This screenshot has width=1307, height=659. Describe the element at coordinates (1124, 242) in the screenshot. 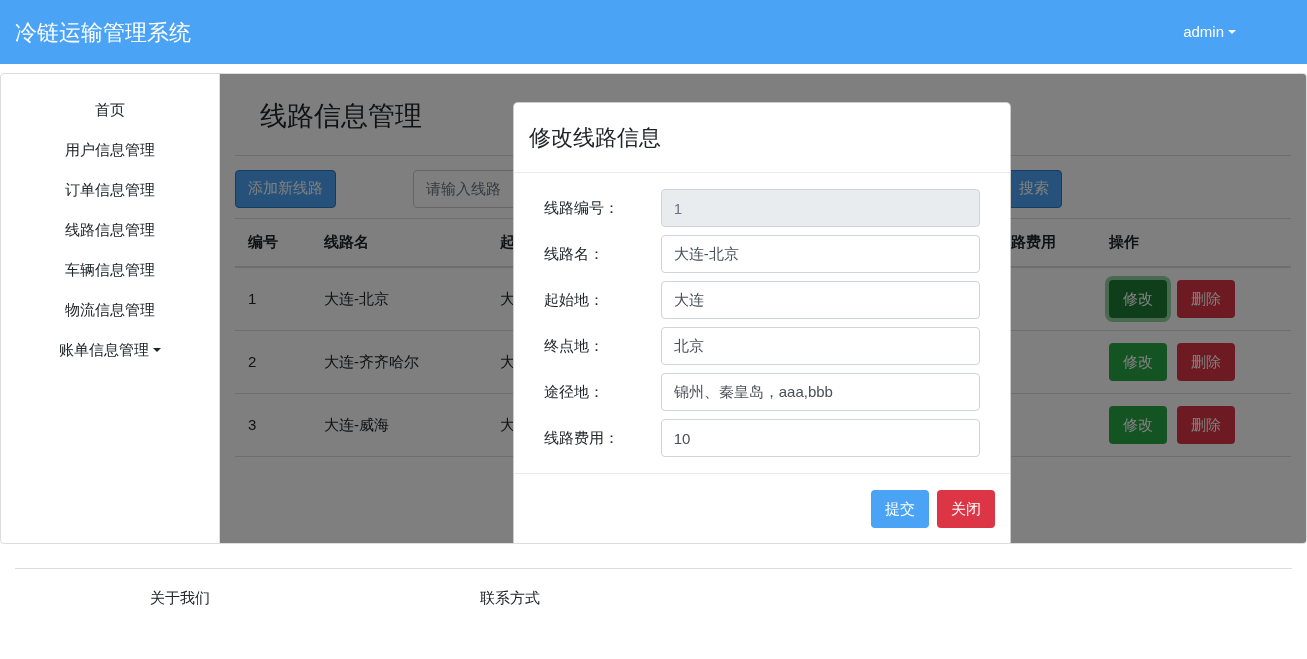

I see `column-header: 操作` at that location.